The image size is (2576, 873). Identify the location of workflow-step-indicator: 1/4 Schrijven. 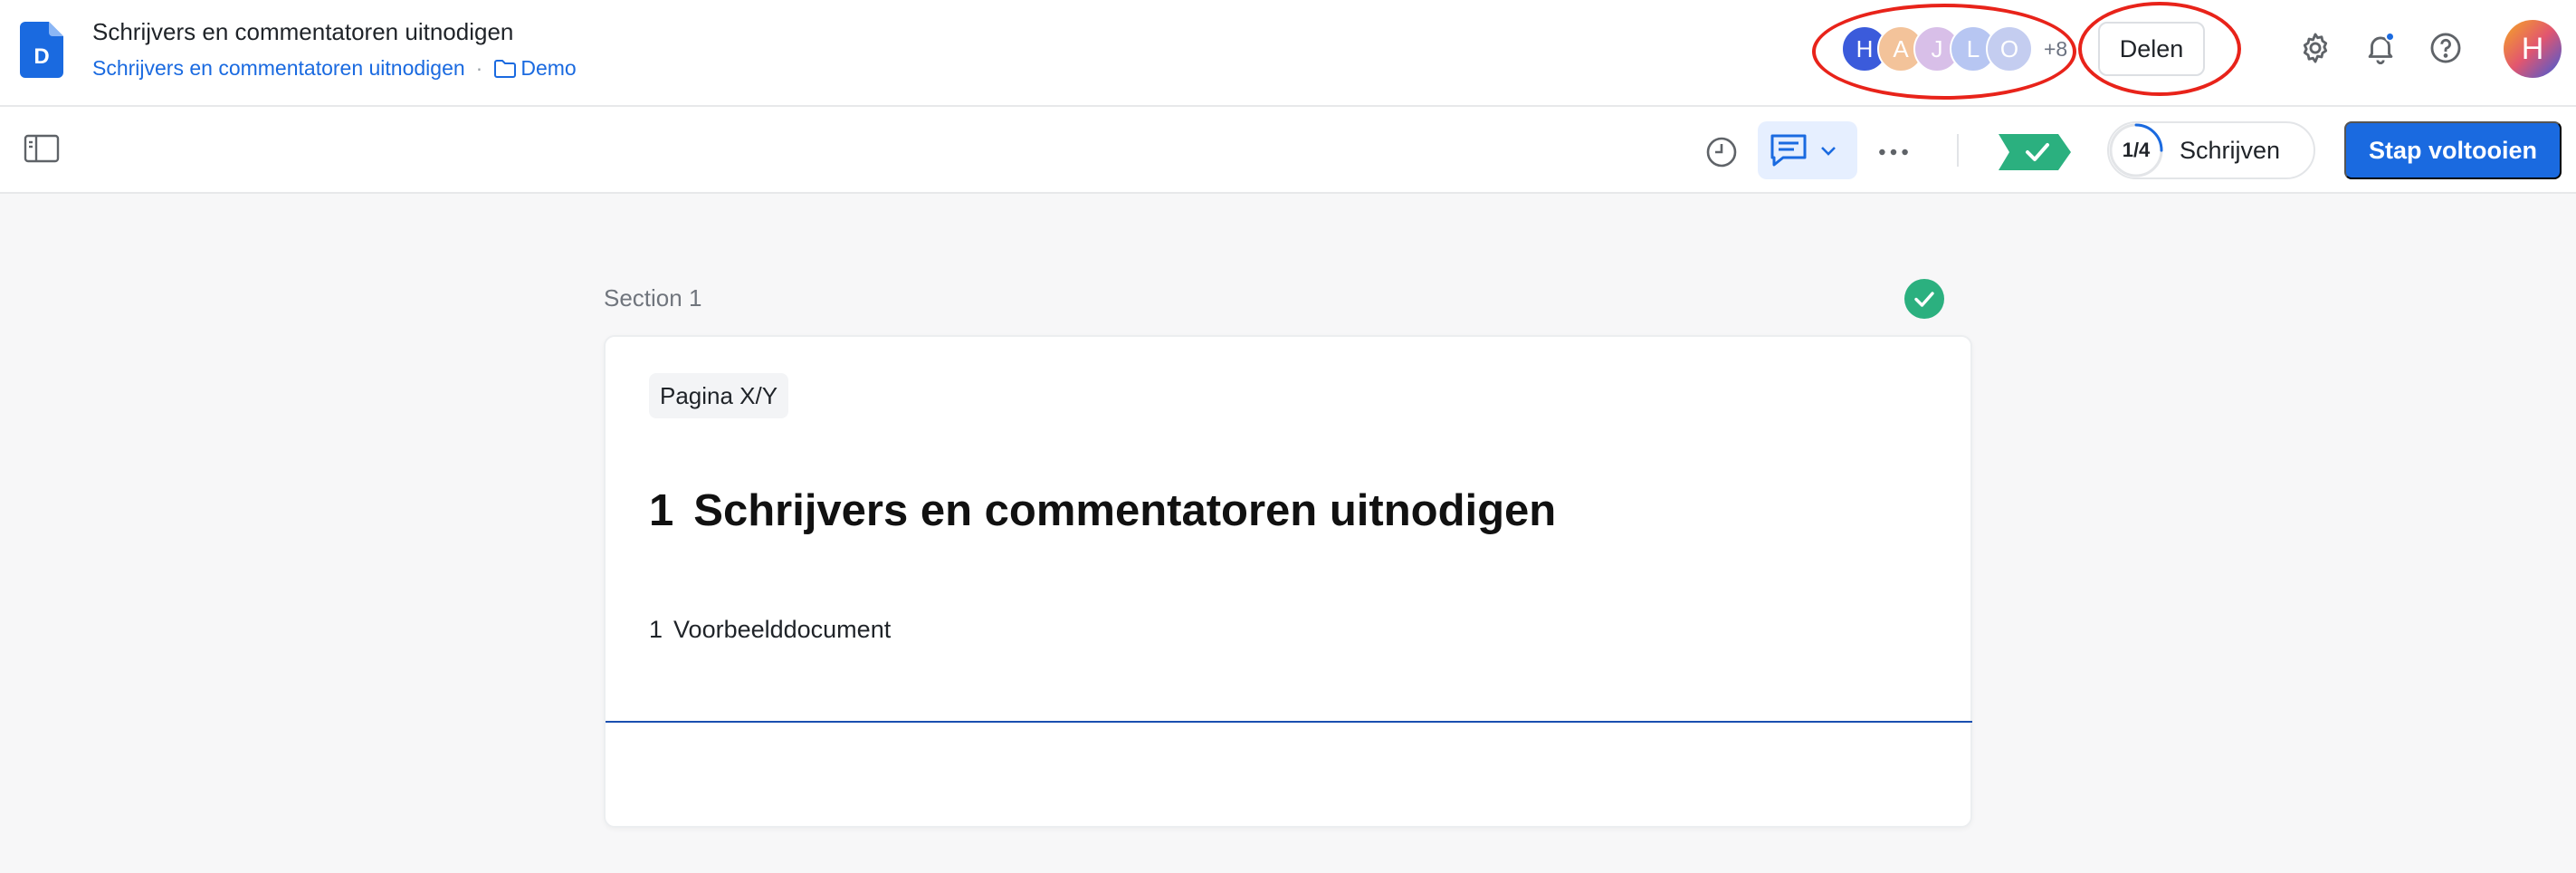
(2211, 150).